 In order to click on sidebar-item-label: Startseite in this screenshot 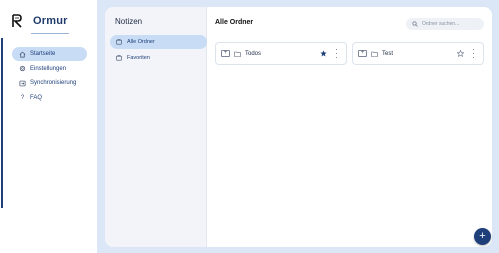, I will do `click(43, 54)`.